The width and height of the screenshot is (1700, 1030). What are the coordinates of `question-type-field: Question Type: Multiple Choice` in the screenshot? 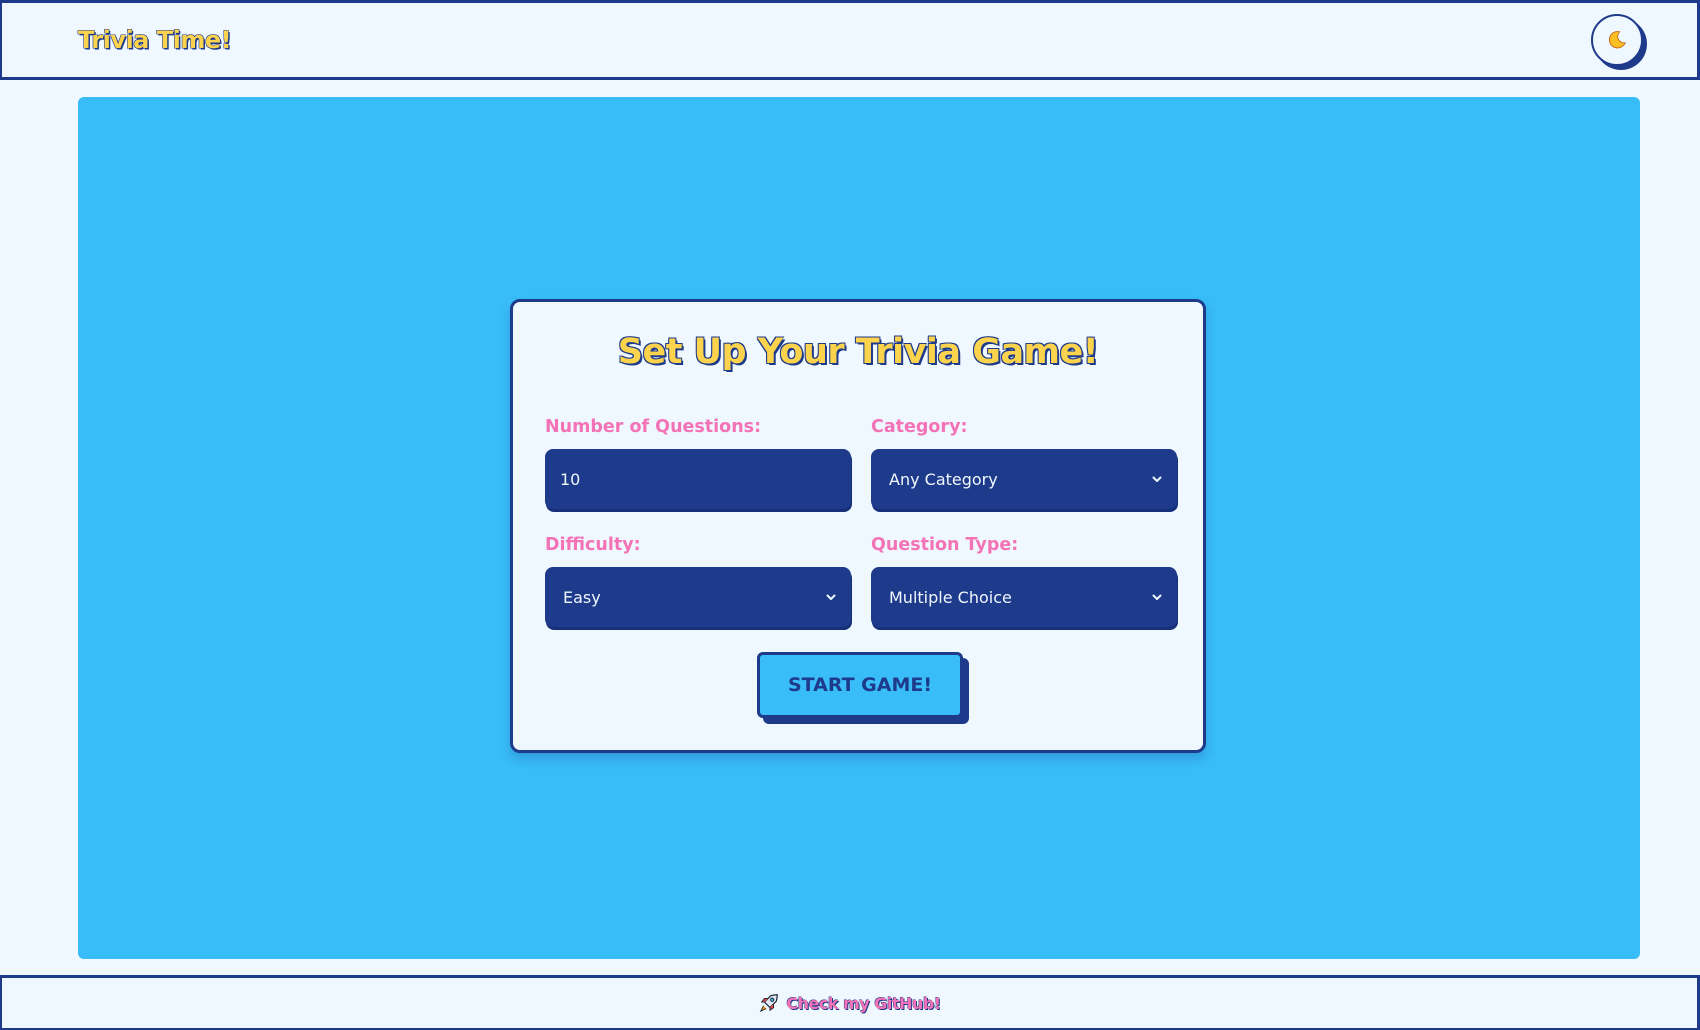 It's located at (1024, 581).